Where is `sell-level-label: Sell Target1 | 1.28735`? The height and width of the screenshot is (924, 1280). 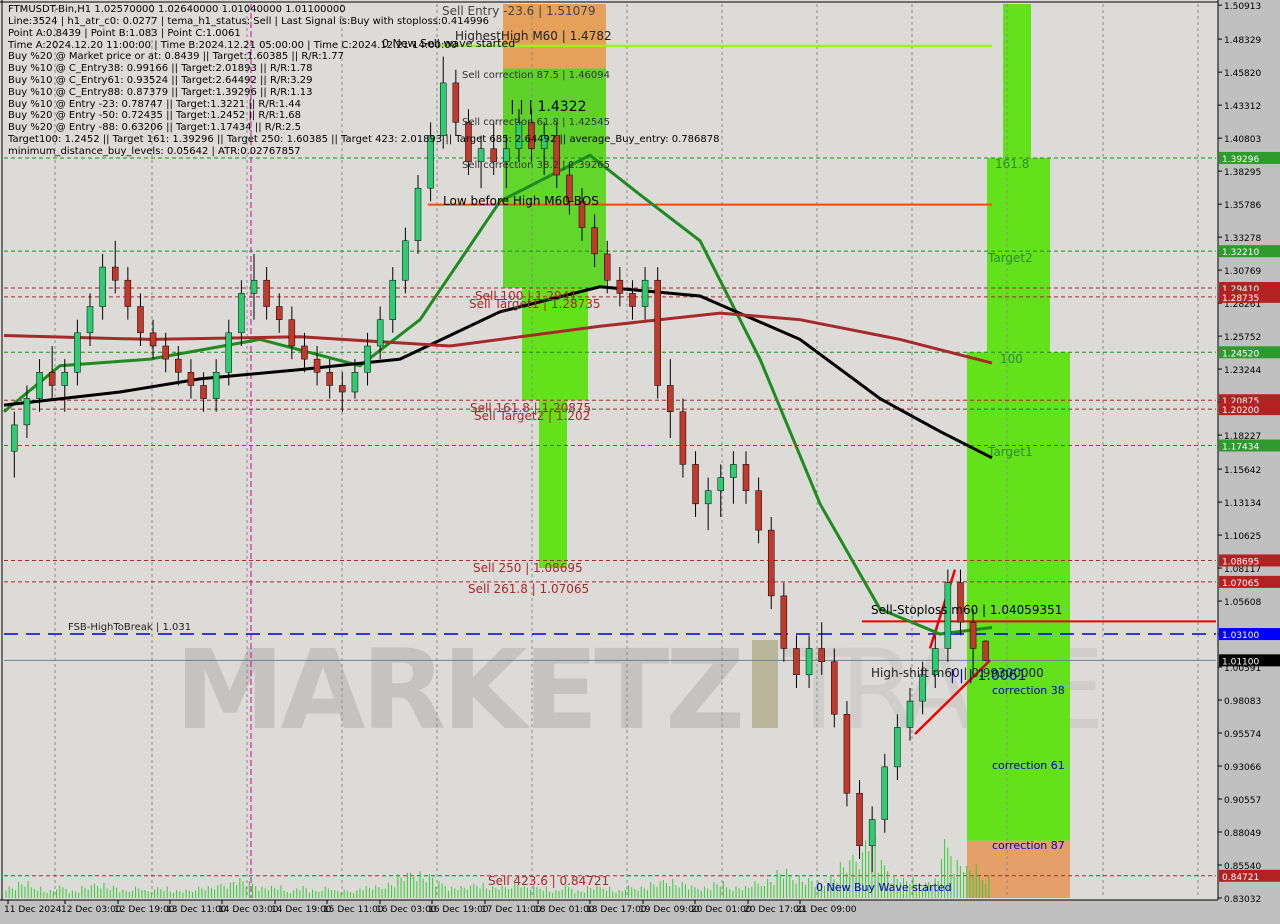 sell-level-label: Sell Target1 | 1.28735 is located at coordinates (535, 304).